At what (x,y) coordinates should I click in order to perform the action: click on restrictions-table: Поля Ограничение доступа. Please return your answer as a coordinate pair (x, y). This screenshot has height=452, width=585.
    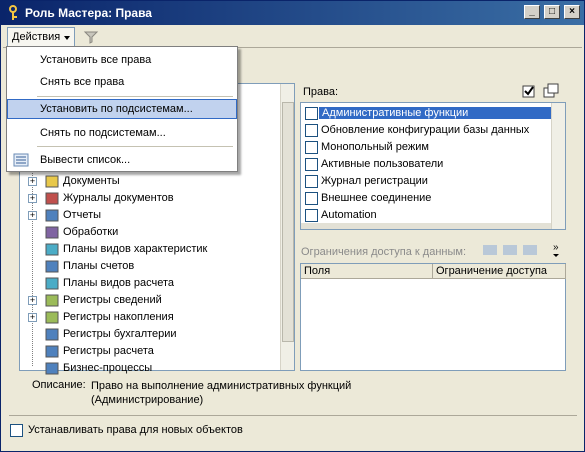
    Looking at the image, I should click on (433, 317).